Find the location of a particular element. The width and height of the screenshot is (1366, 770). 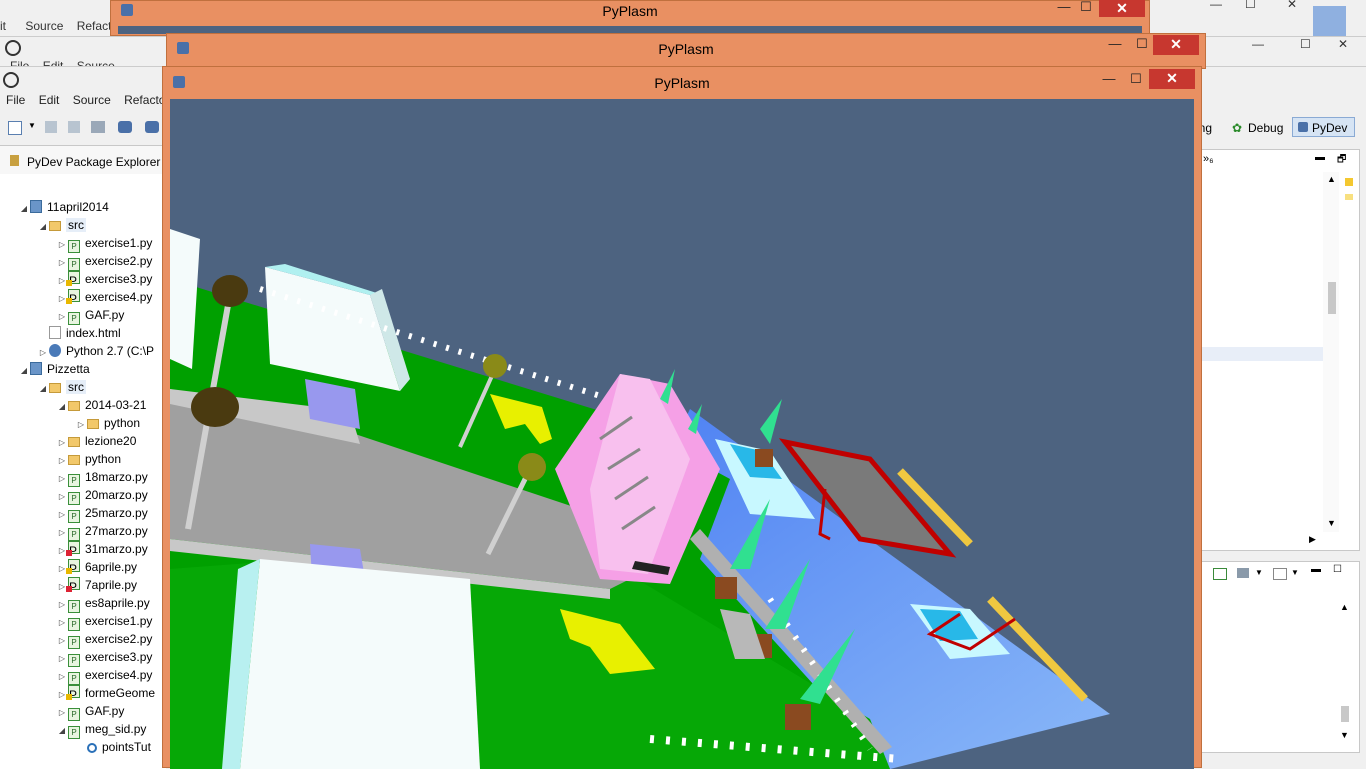

perspective-bar: ing ✿ Debug PyDev is located at coordinates (1281, 128).